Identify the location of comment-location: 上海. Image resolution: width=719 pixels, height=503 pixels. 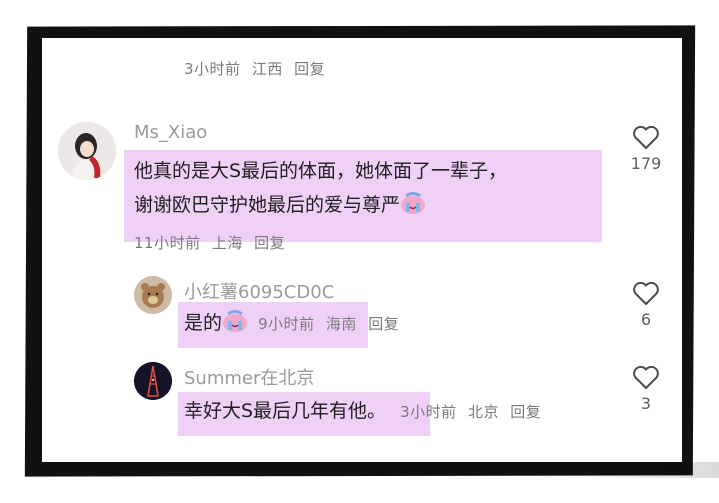
(227, 243).